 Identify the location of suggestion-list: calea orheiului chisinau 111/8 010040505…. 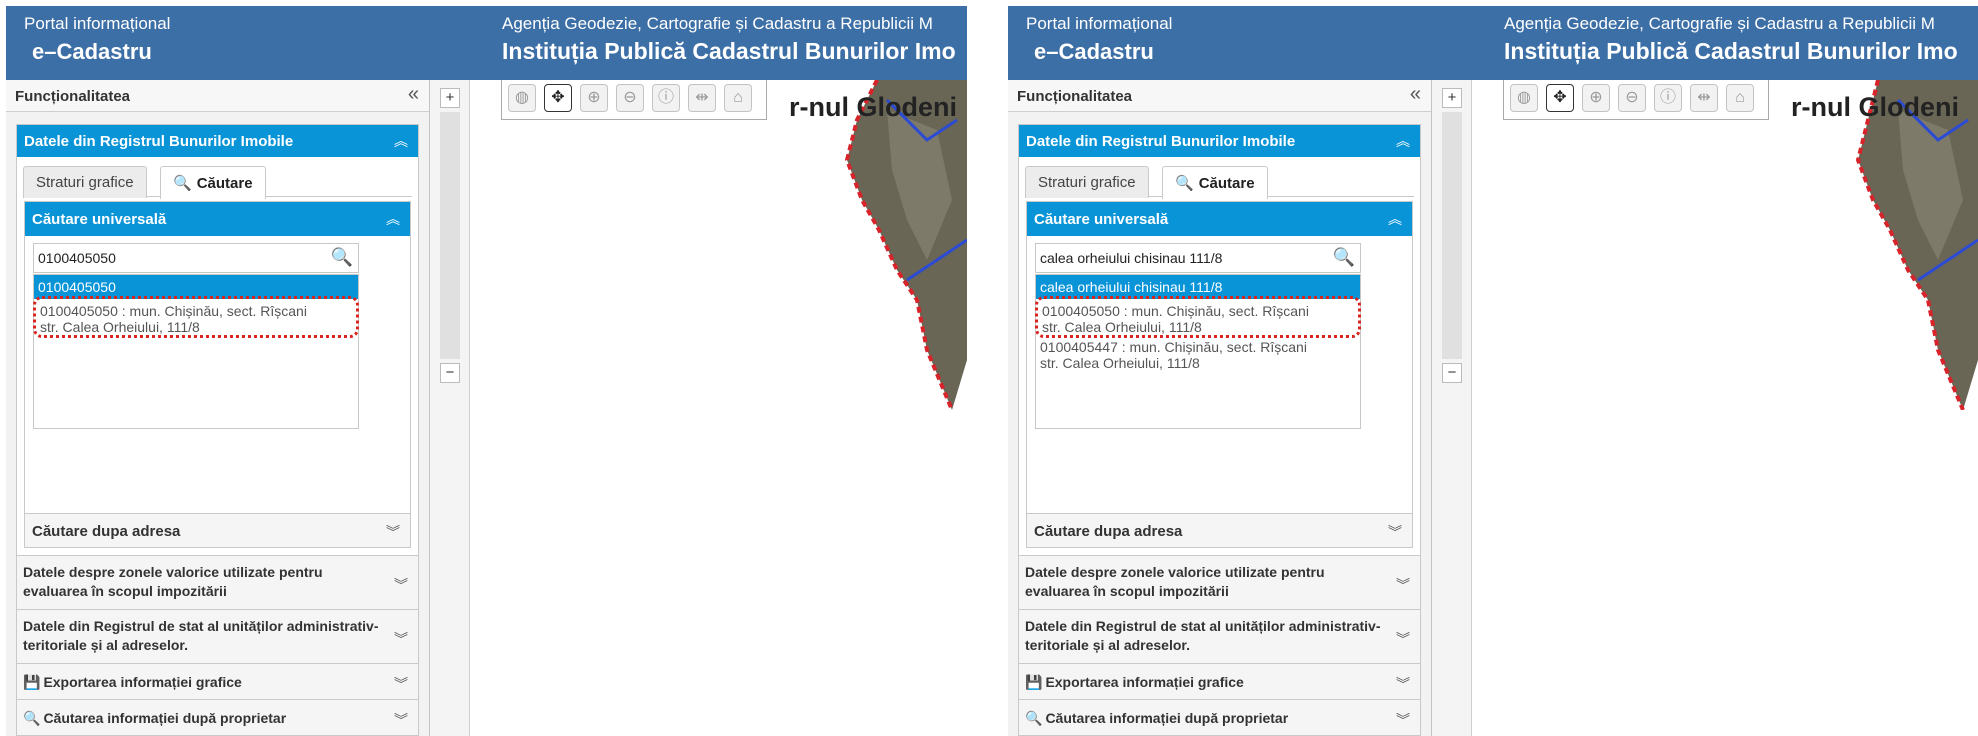
(1198, 351).